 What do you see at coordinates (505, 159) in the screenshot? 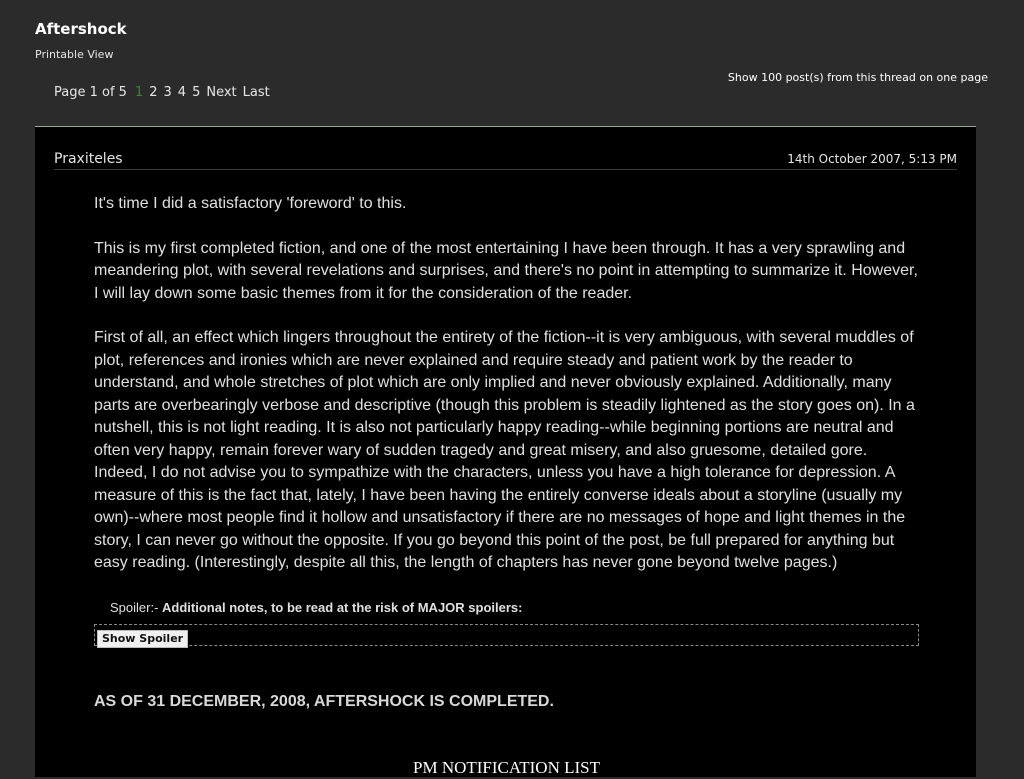
I see `post-header: Praxiteles 14th October 2007, 5:13 PM` at bounding box center [505, 159].